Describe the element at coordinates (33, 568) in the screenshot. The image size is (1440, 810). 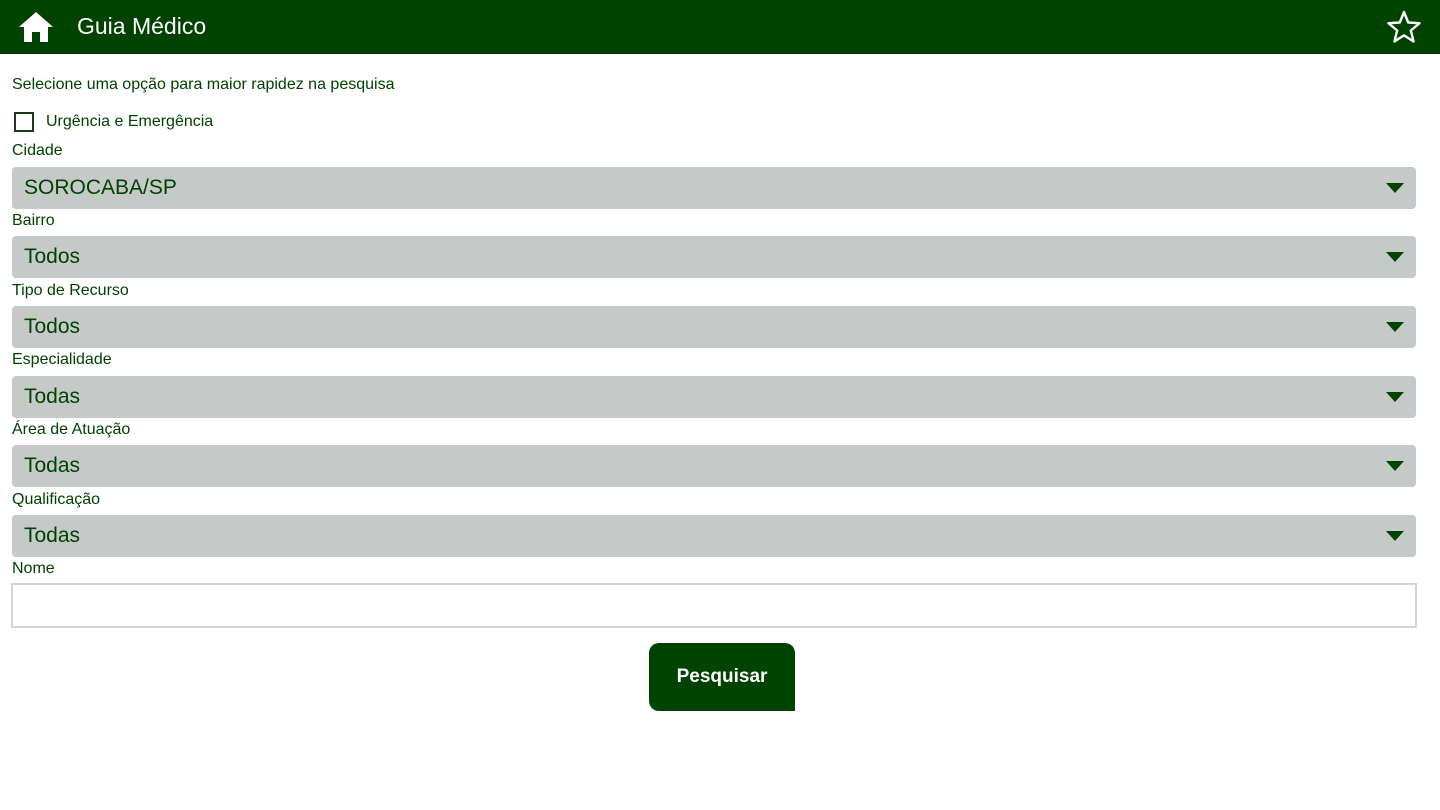
I see `name-label: Nome` at that location.